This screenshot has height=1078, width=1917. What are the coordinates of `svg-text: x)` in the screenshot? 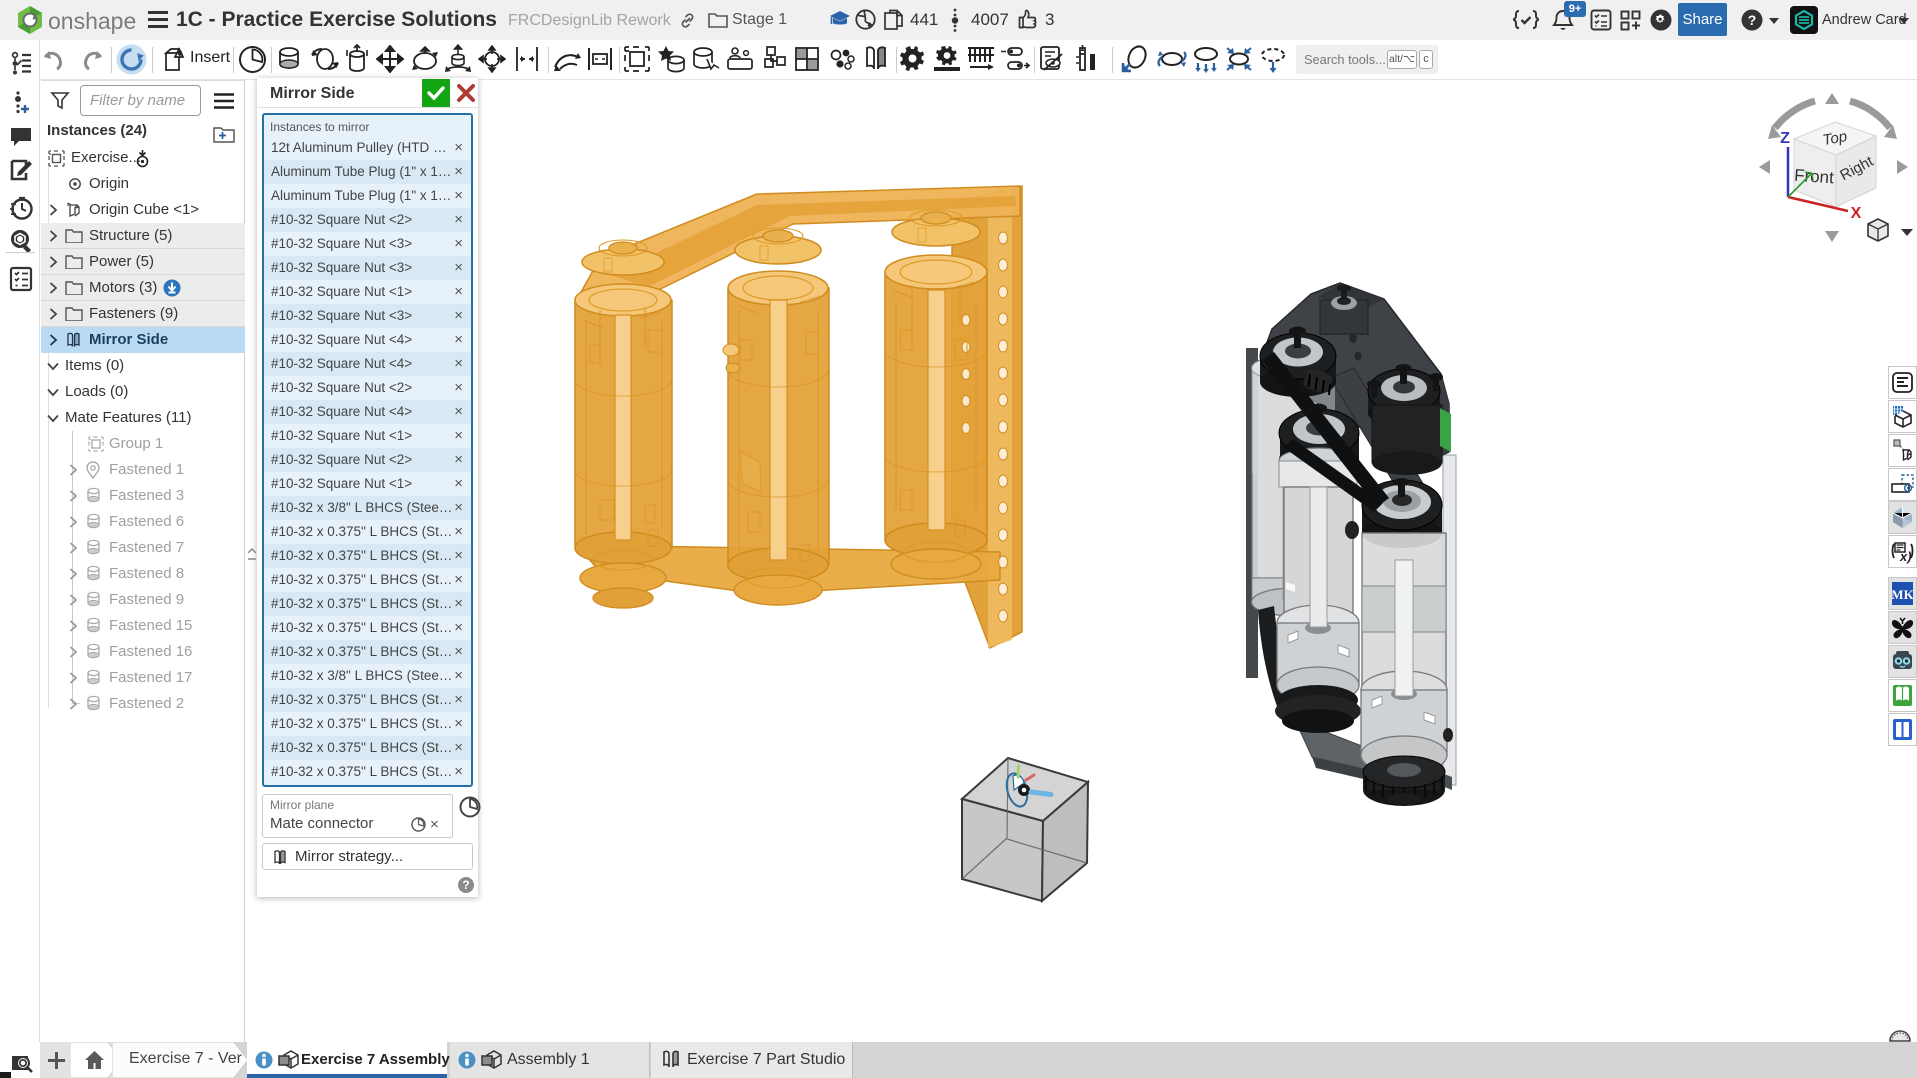 It's located at (1905, 556).